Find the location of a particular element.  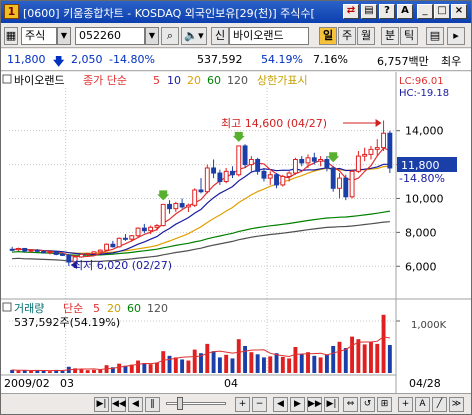

period-minute-button: 분 is located at coordinates (390, 36).